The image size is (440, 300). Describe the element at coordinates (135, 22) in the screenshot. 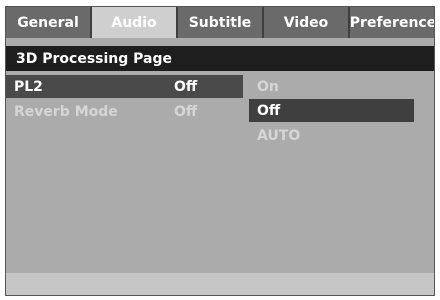

I see `tab-audio: Audio` at that location.